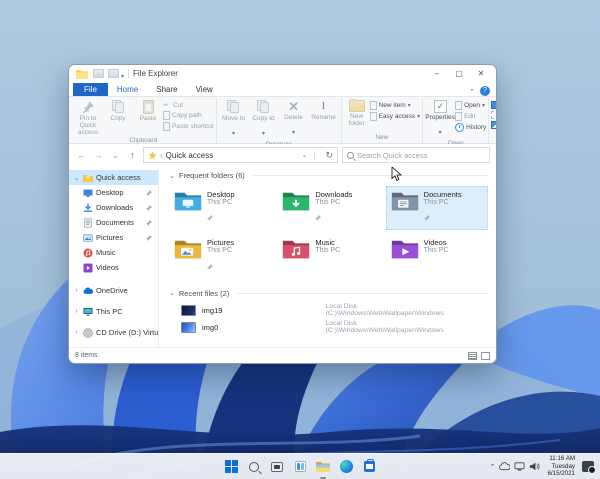 The image size is (600, 479). Describe the element at coordinates (277, 467) in the screenshot. I see `task-view-button` at that location.